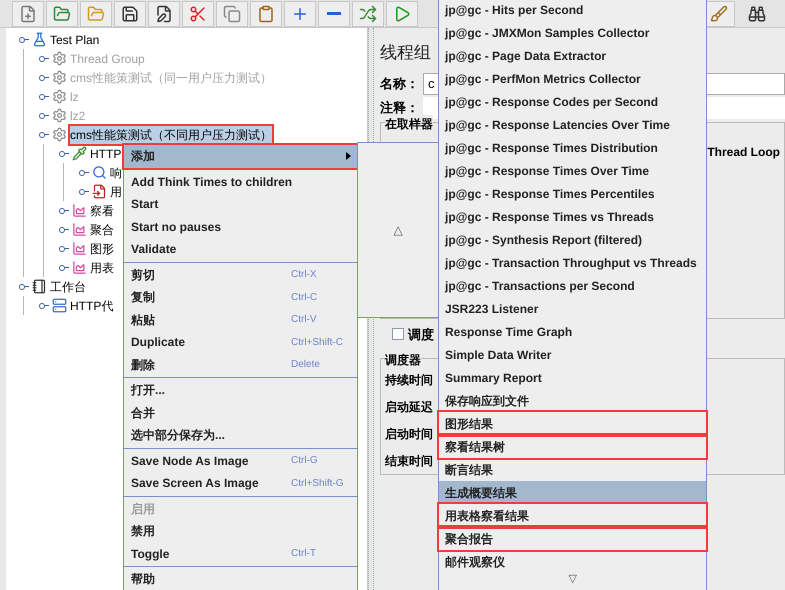 The width and height of the screenshot is (785, 590). What do you see at coordinates (232, 13) in the screenshot?
I see `copy-button` at bounding box center [232, 13].